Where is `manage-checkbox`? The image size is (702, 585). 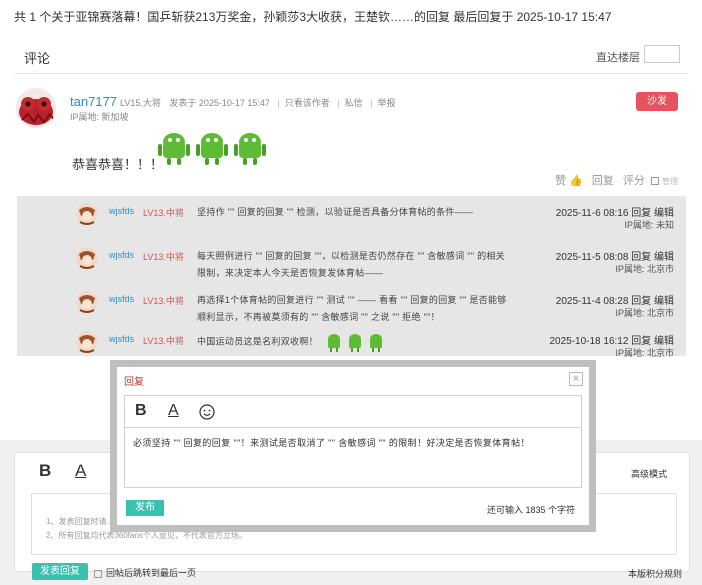
manage-checkbox is located at coordinates (654, 181).